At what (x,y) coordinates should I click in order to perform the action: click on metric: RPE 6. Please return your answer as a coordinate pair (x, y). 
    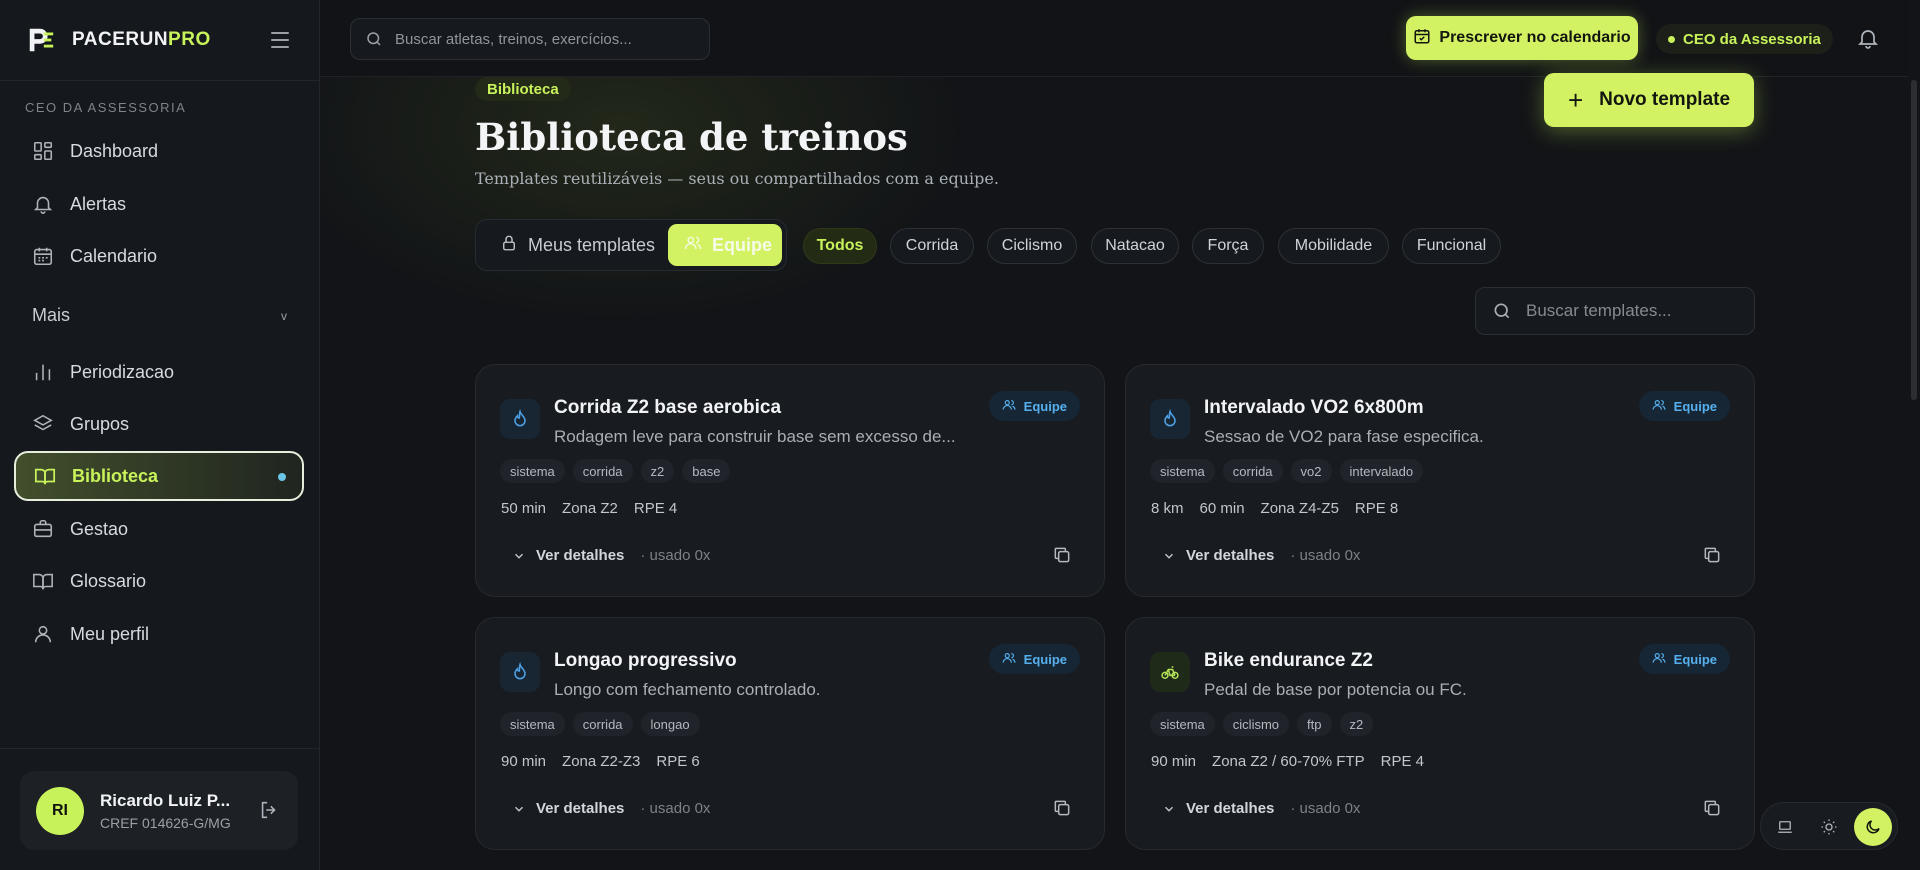
    Looking at the image, I should click on (678, 761).